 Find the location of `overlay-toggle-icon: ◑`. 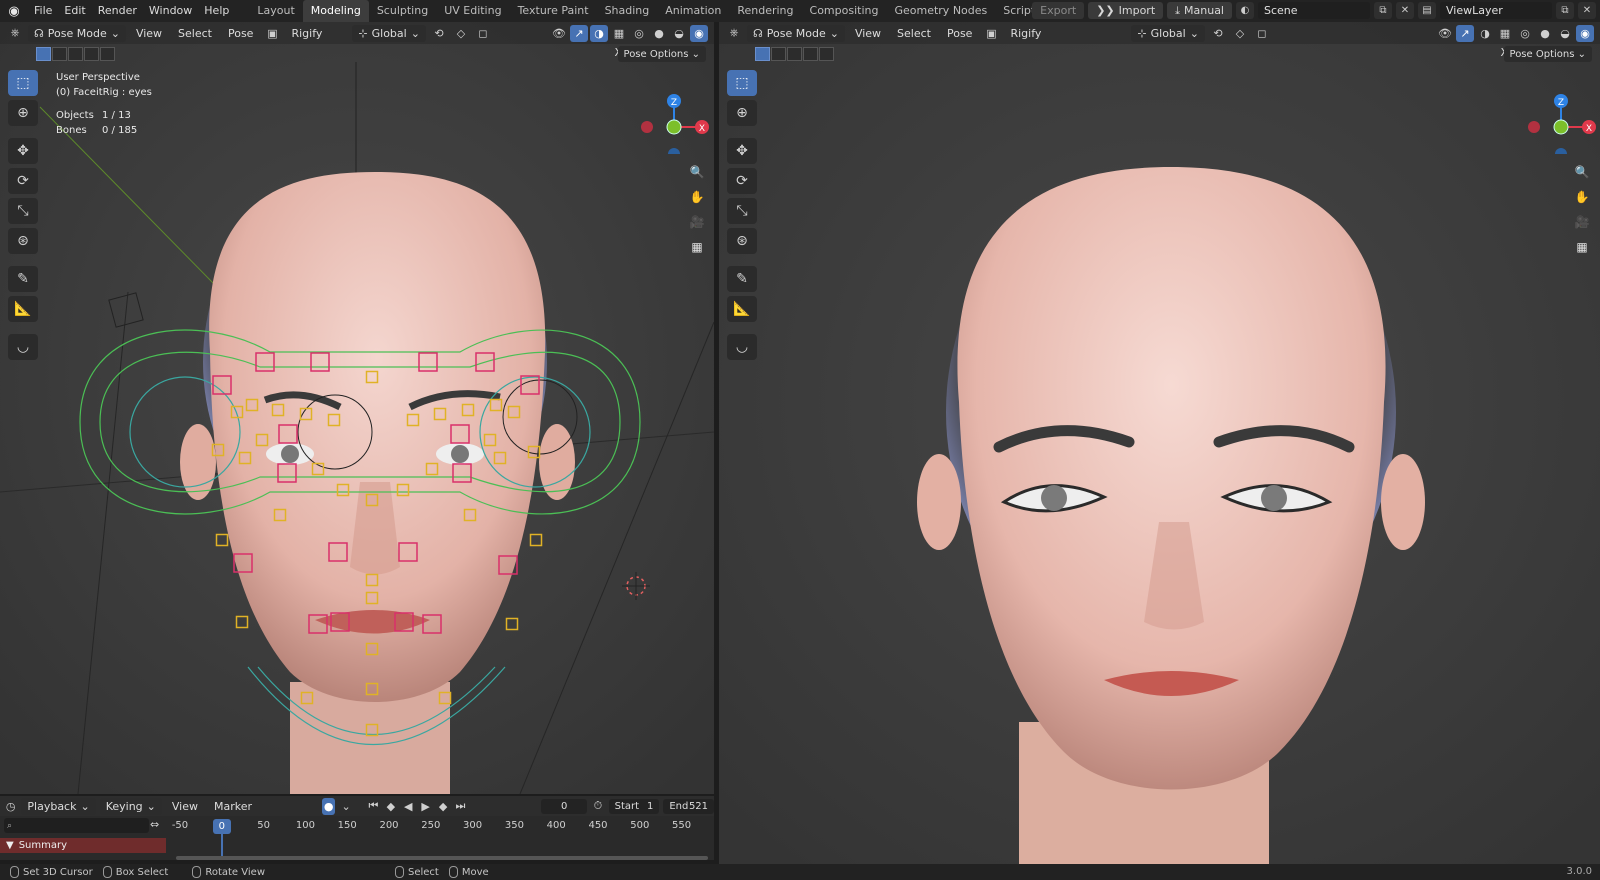

overlay-toggle-icon: ◑ is located at coordinates (1485, 33).